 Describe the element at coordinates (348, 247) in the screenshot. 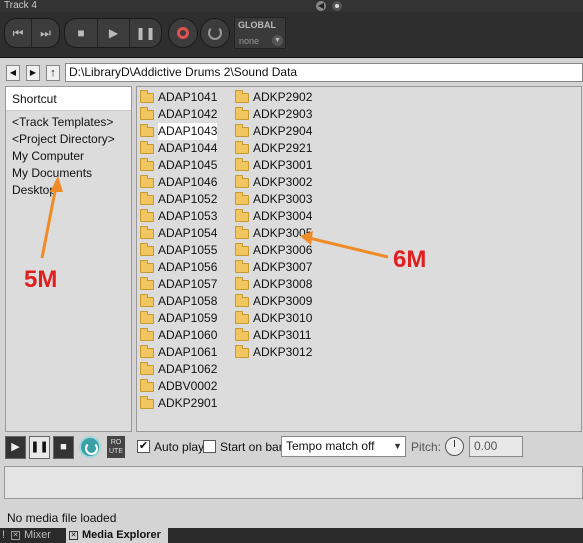

I see `annotation-arrow-right` at that location.